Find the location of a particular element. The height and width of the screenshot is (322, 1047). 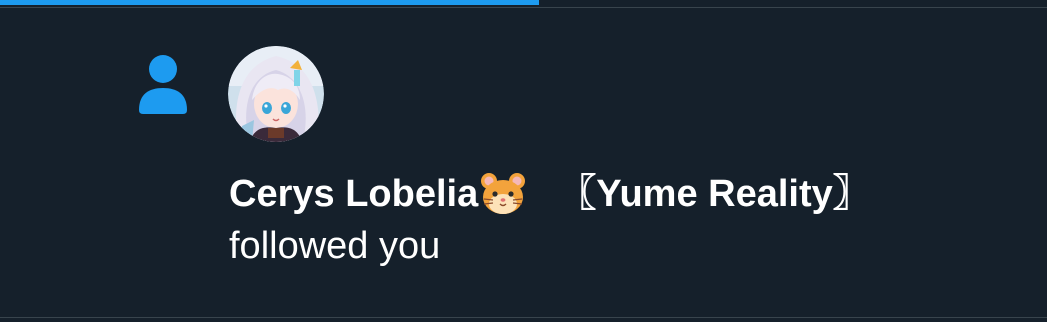

loading-progress-bar is located at coordinates (523, 4).